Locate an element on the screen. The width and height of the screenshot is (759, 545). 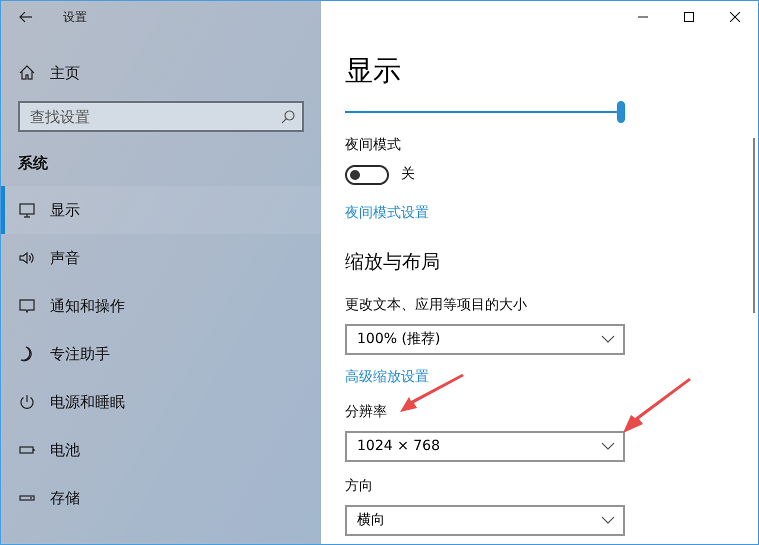
setting-label: 方向 is located at coordinates (359, 486).